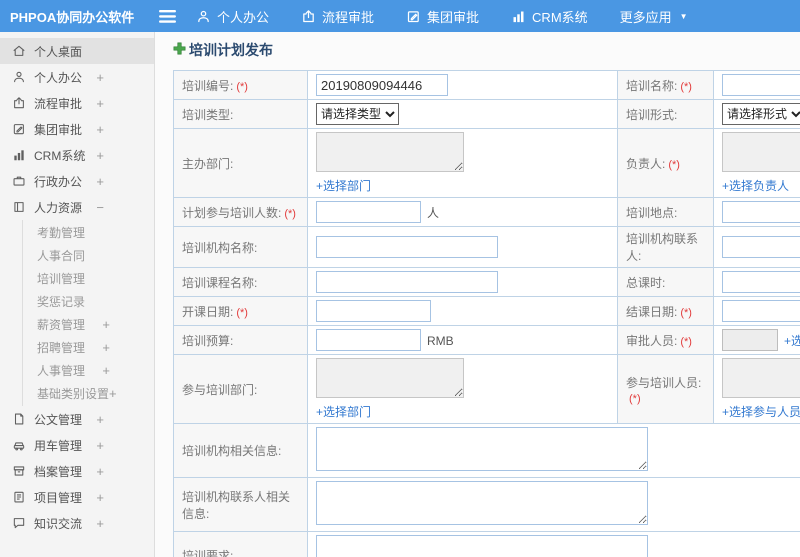  What do you see at coordinates (486, 389) in the screenshot?
I see `table-row: 参与培训部门: +选择部门 参与培训人员:(*) +选择参与人员` at bounding box center [486, 389].